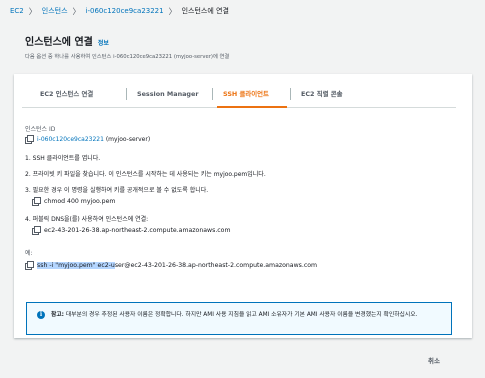  I want to click on example-label: 예:, so click(29, 253).